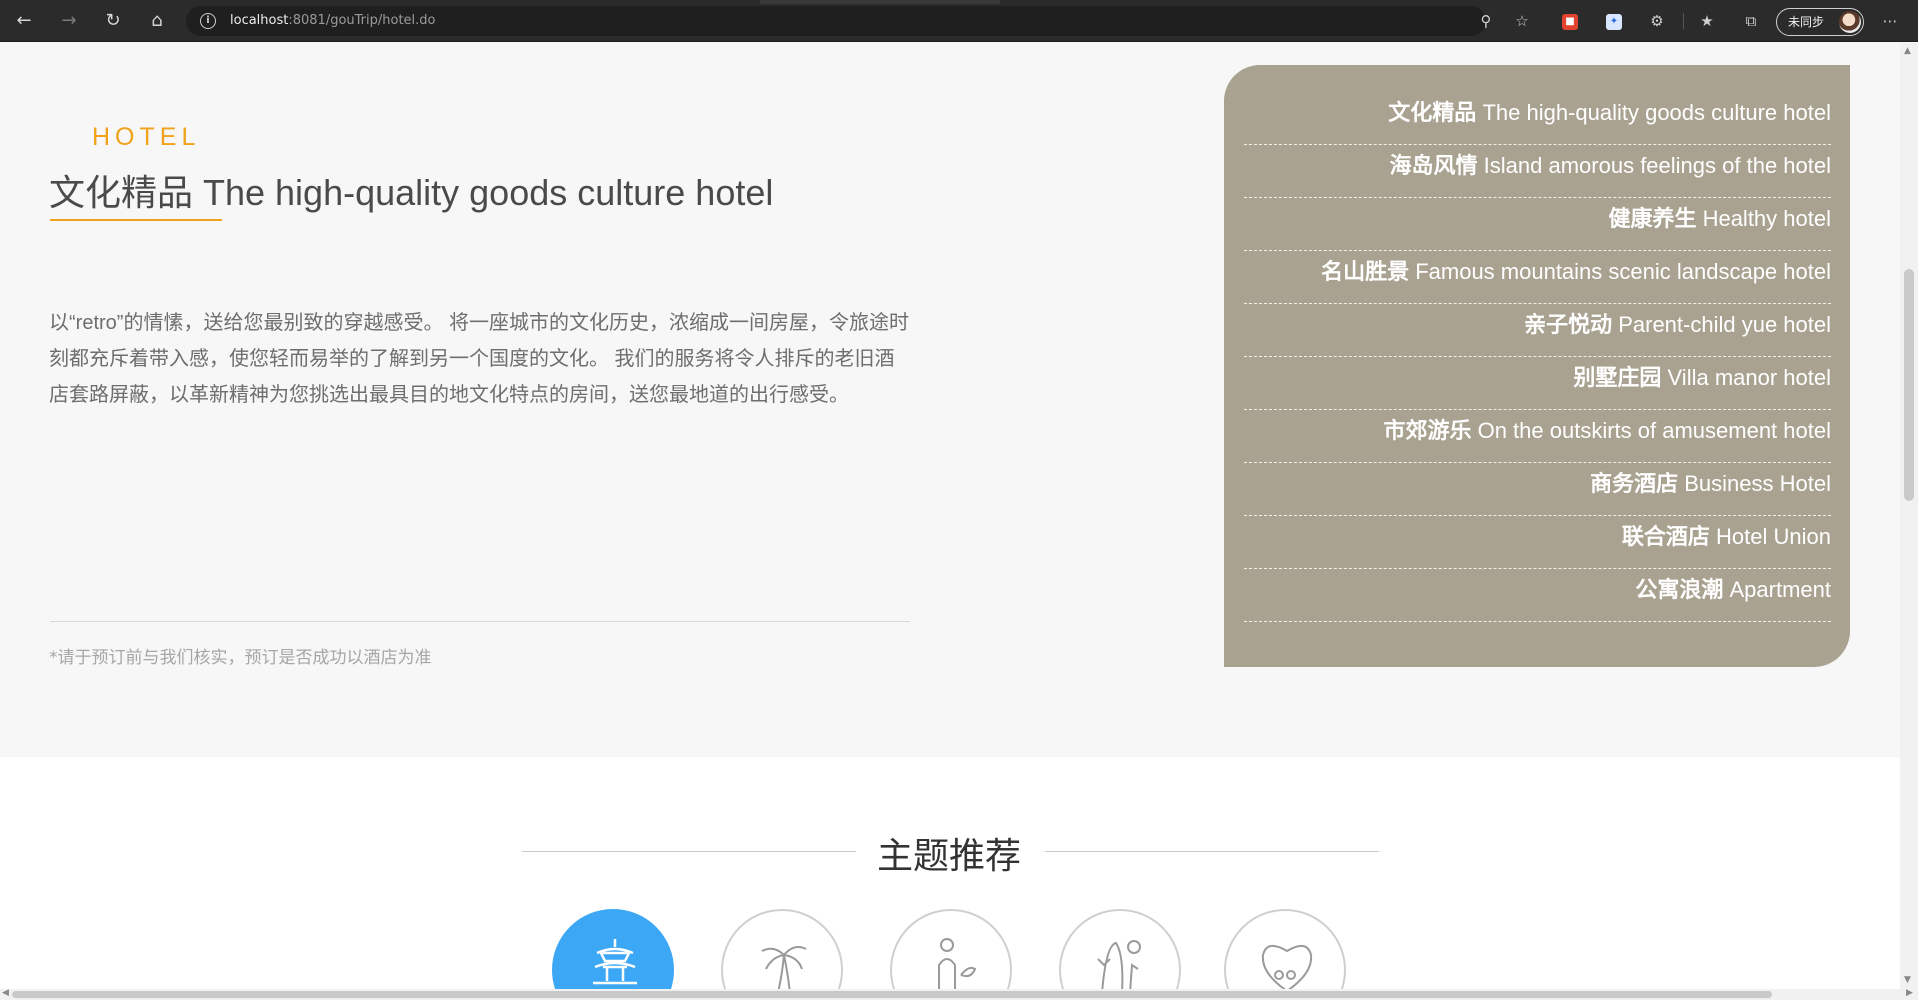  What do you see at coordinates (1654, 430) in the screenshot?
I see `category-en: On the outskirts of amusement hotel` at bounding box center [1654, 430].